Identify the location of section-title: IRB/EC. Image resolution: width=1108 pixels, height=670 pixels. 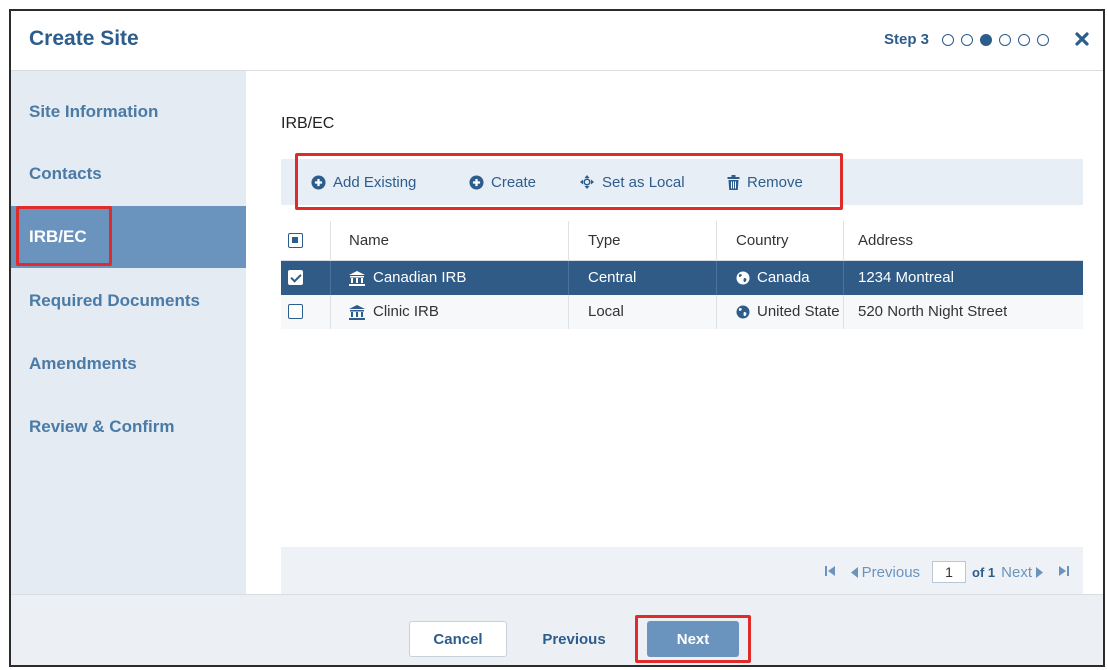
(308, 123).